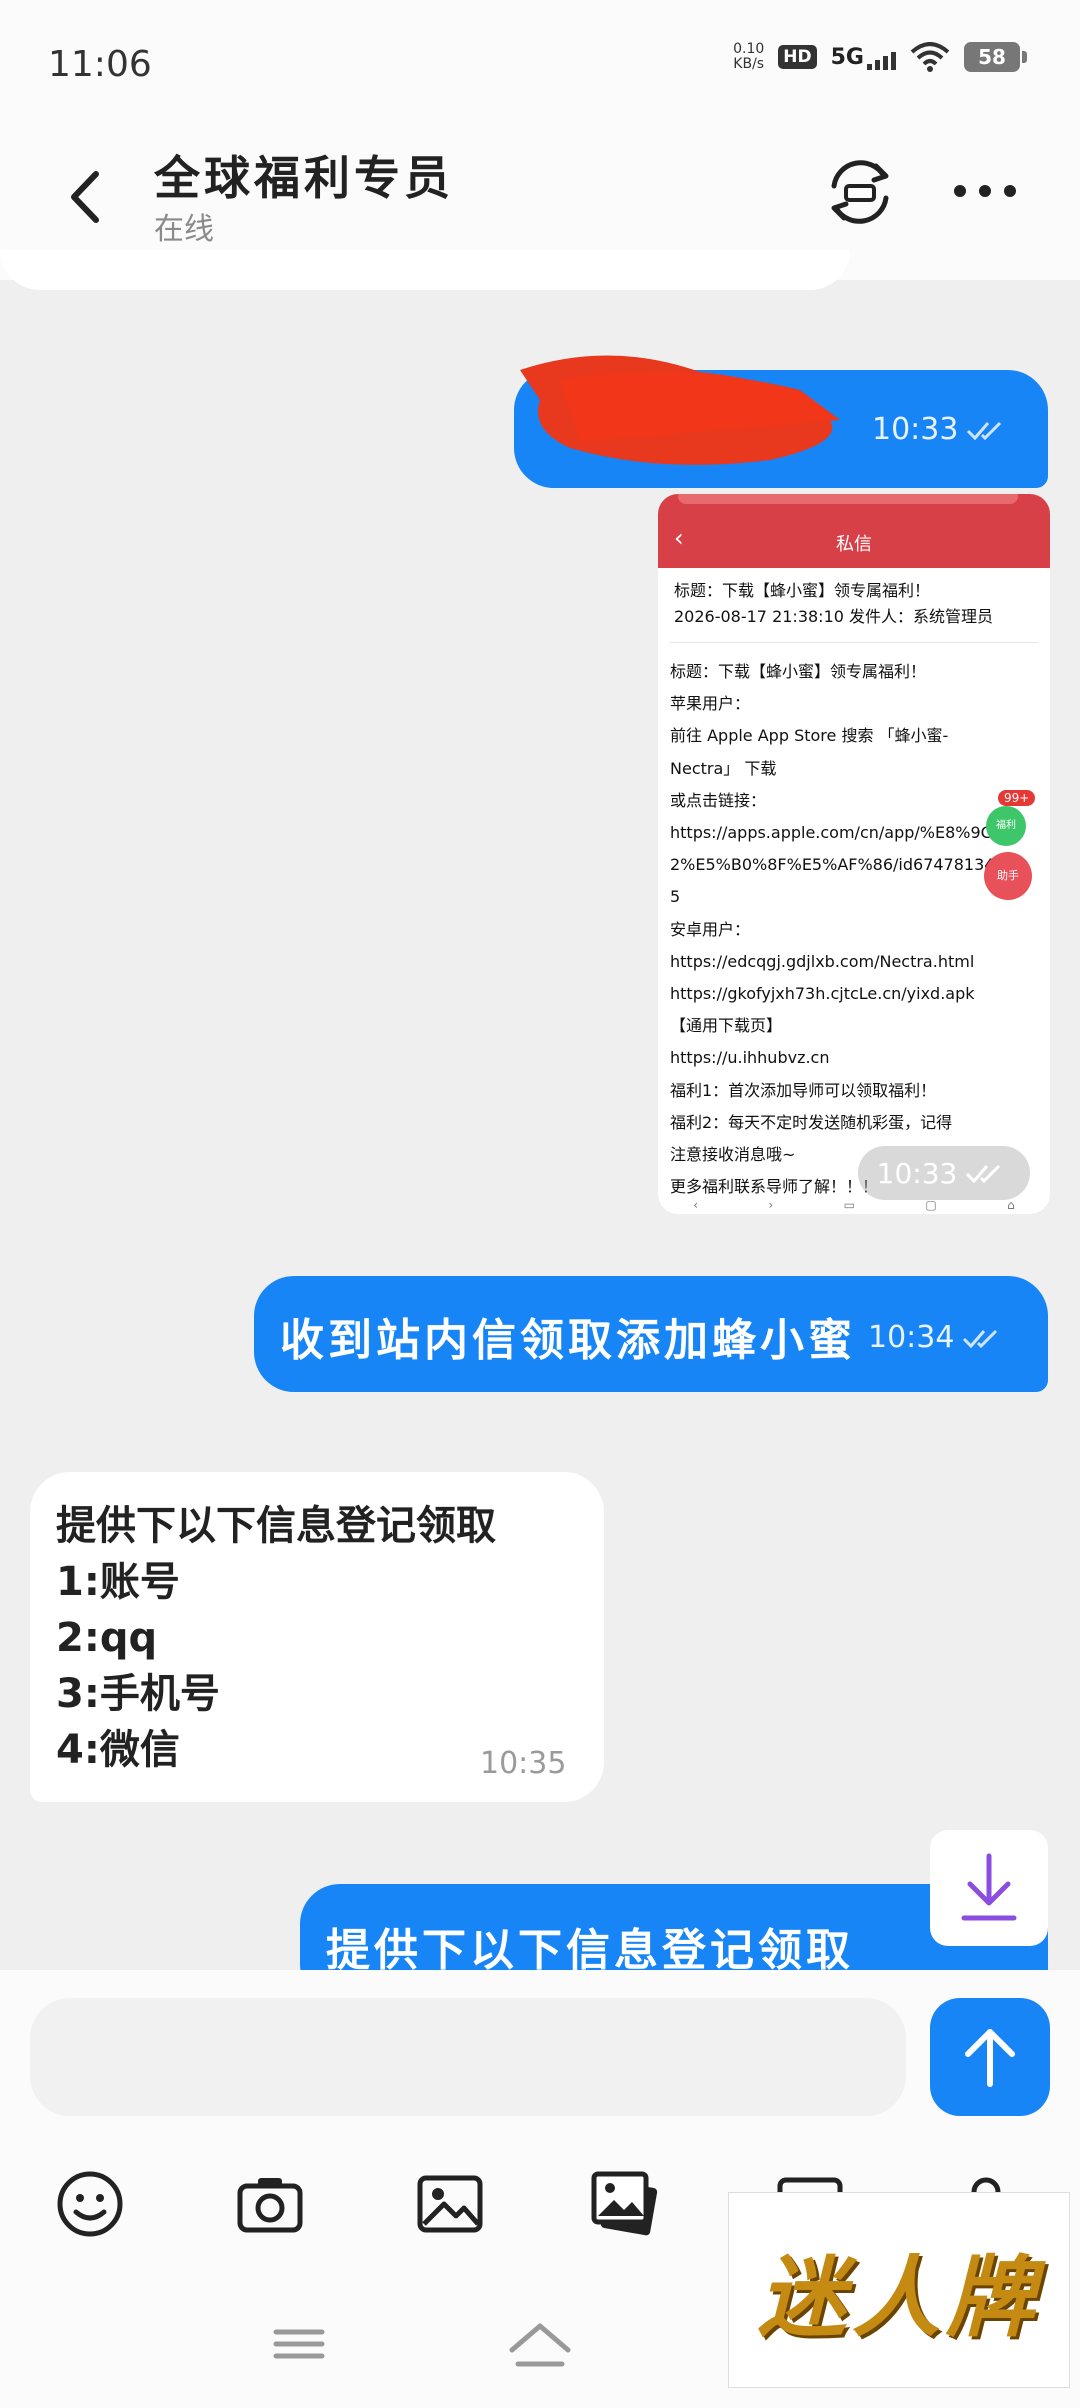 The image size is (1080, 2408). I want to click on status-indicators: 0.10 KB/s HD 5G 58, so click(880, 56).